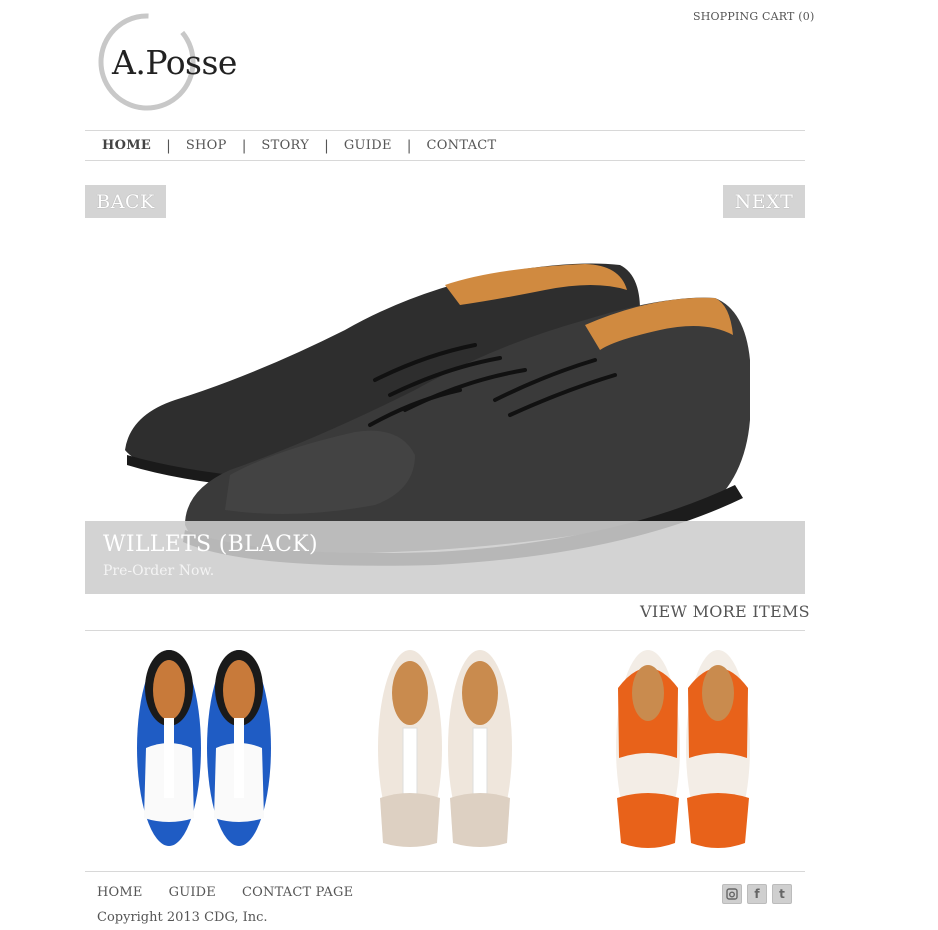 This screenshot has height=930, width=938. I want to click on nav-item-contact: CONTACT, so click(461, 145).